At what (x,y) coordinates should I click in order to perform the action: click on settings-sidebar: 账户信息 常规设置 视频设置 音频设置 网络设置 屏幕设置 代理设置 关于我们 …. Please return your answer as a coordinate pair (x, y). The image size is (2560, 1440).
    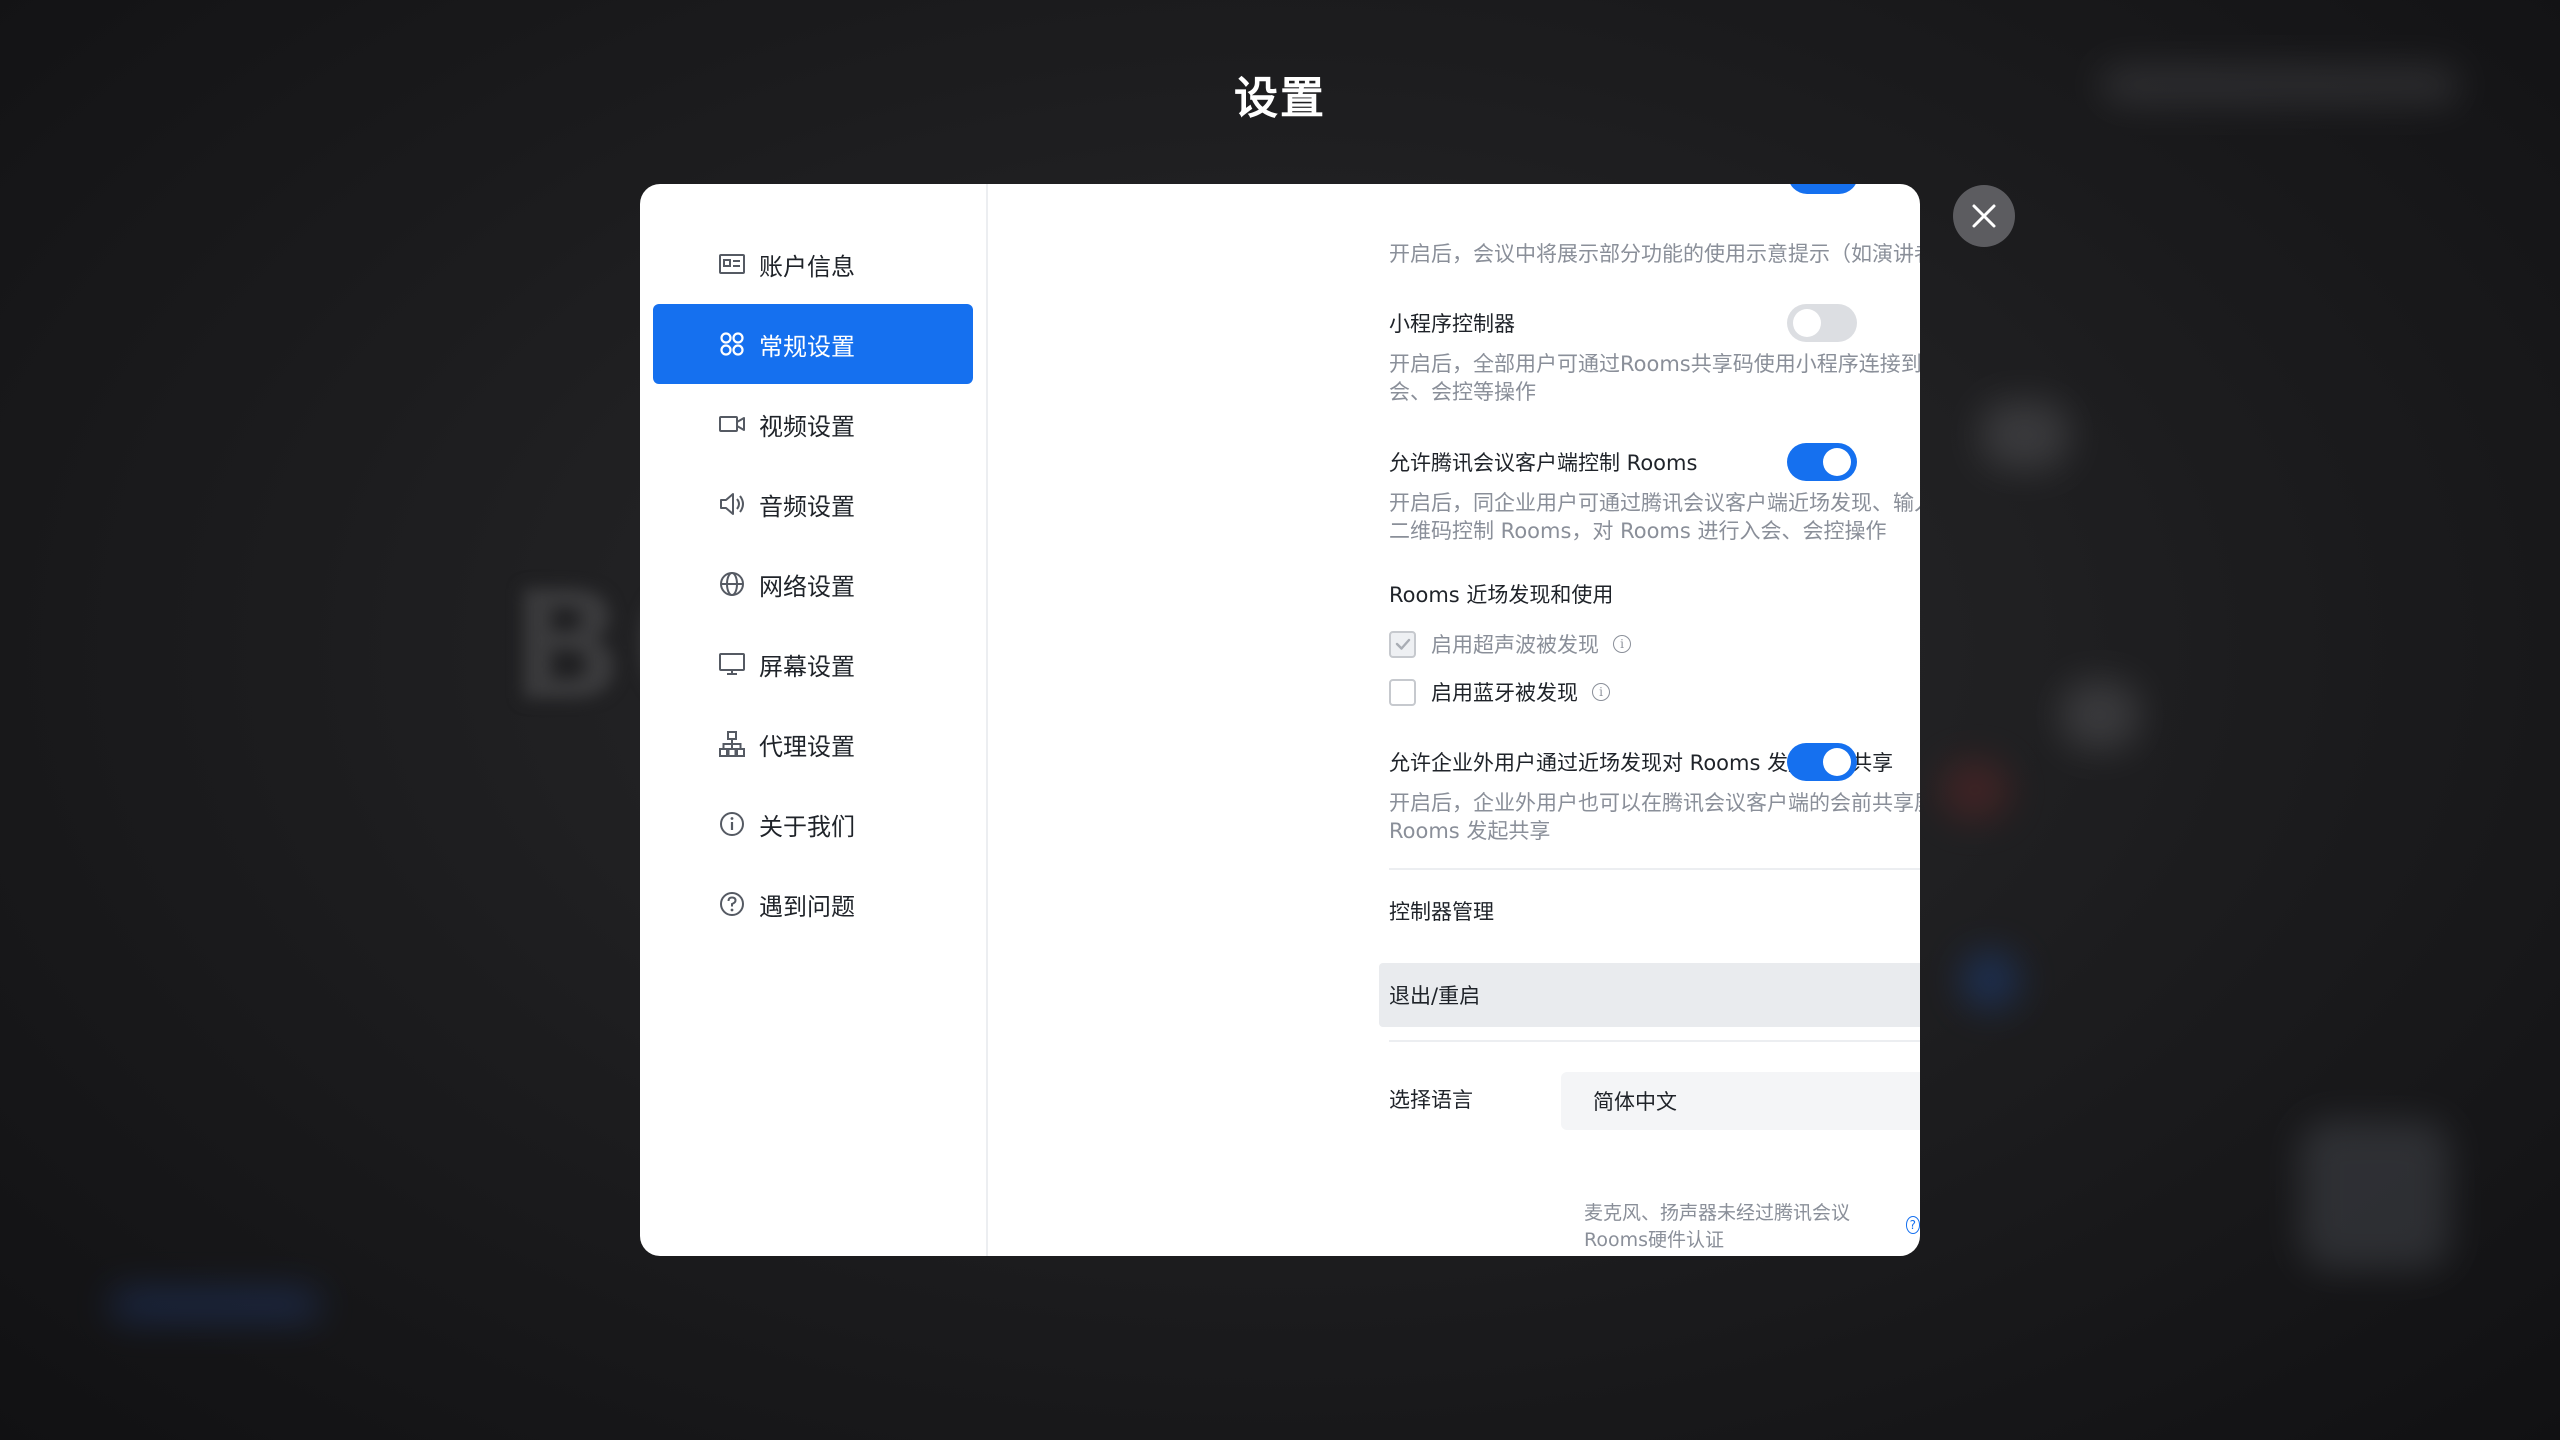
    Looking at the image, I should click on (814, 720).